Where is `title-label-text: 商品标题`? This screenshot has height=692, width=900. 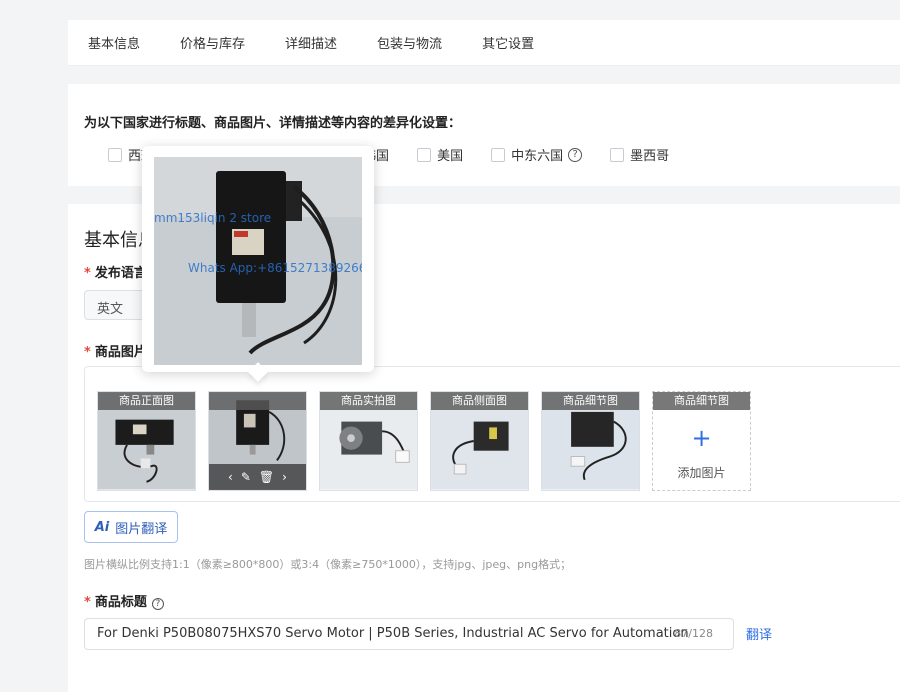 title-label-text: 商品标题 is located at coordinates (120, 602).